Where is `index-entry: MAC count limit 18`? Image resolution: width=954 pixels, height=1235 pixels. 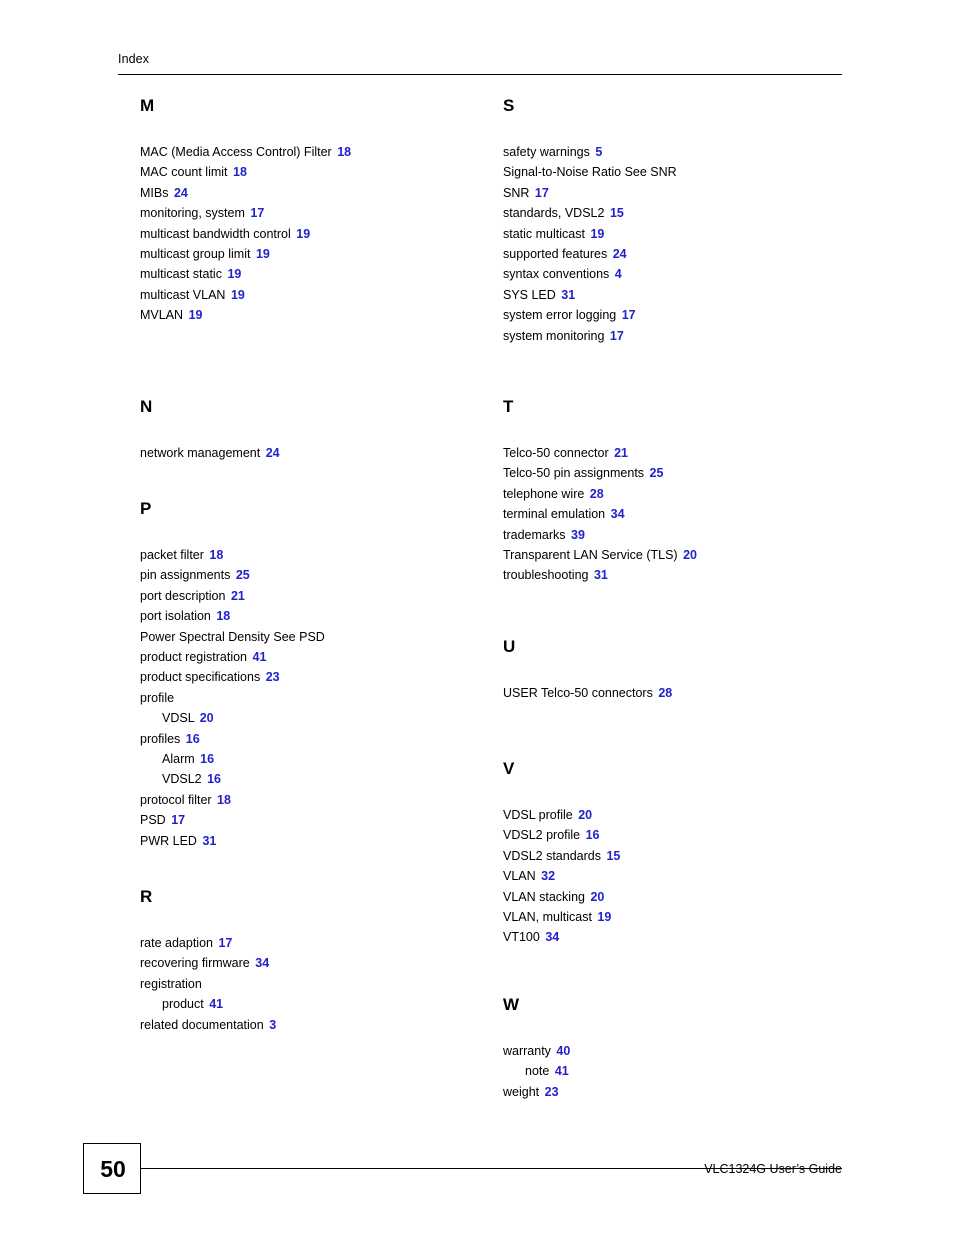 index-entry: MAC count limit 18 is located at coordinates (245, 172).